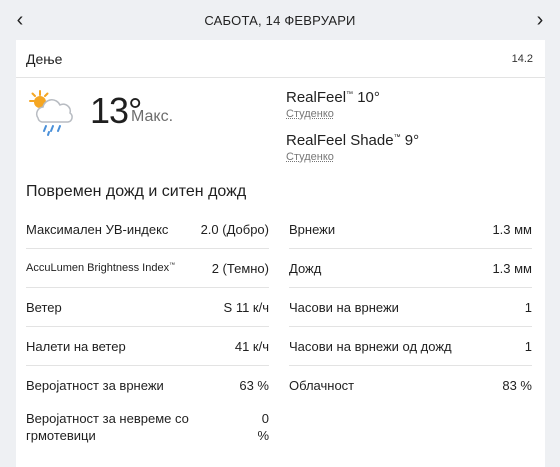 Image resolution: width=560 pixels, height=467 pixels. Describe the element at coordinates (20, 20) in the screenshot. I see `chevron-left-icon: ‹` at that location.